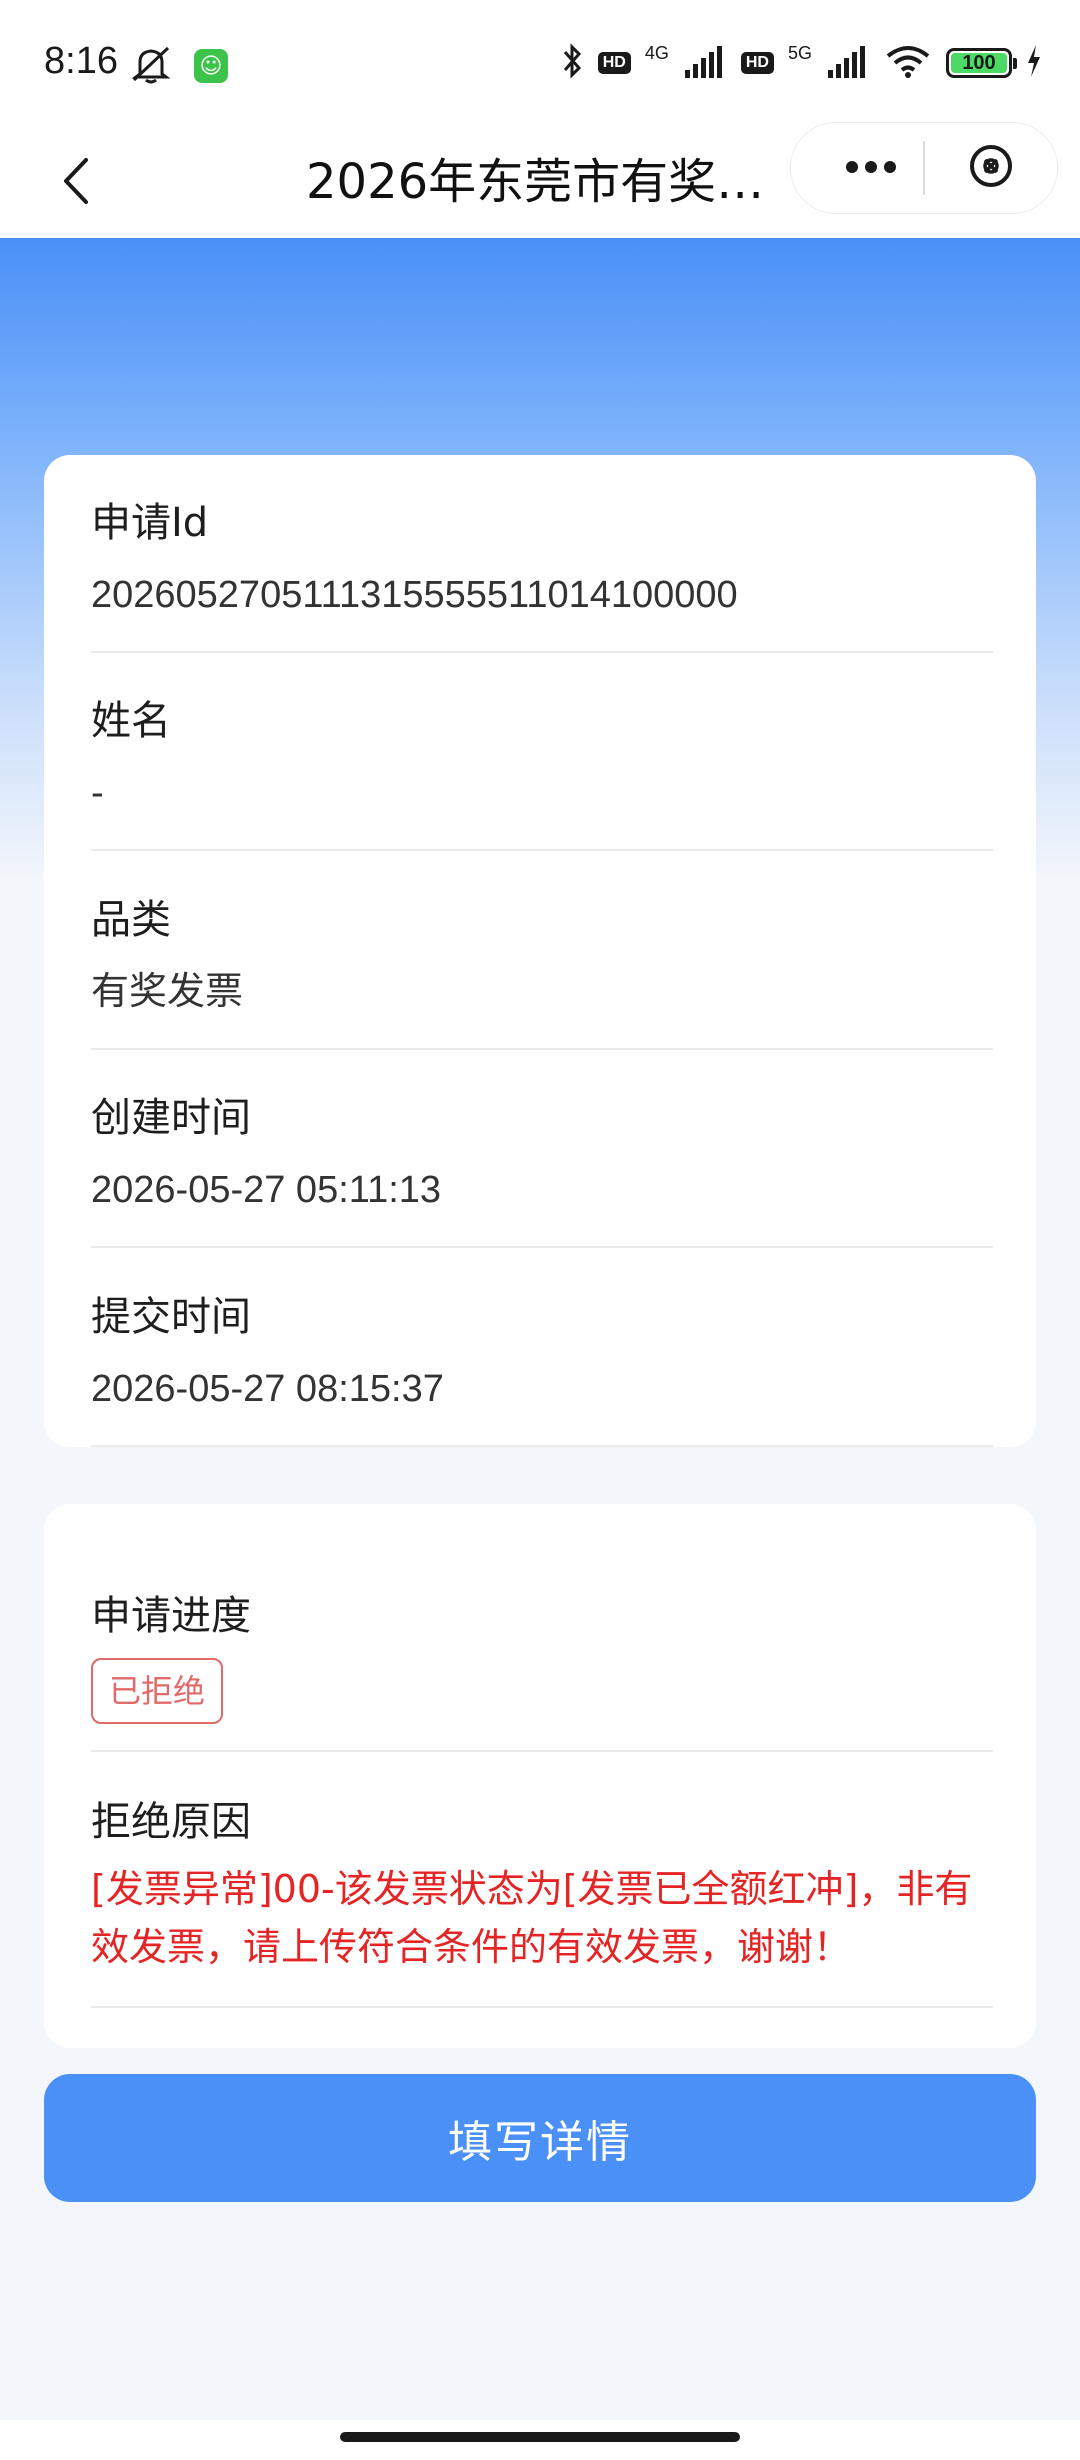 The height and width of the screenshot is (2460, 1080). Describe the element at coordinates (157, 1691) in the screenshot. I see `status-badge: 已拒绝` at that location.